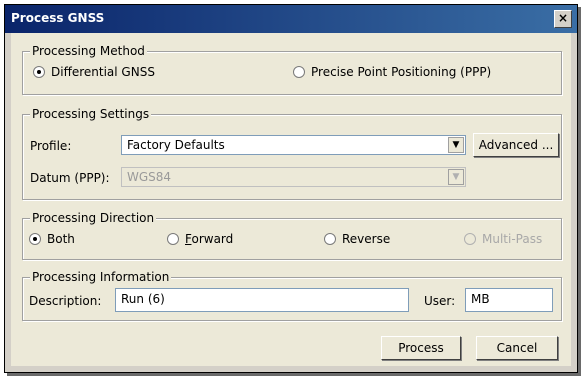 The width and height of the screenshot is (582, 377). Describe the element at coordinates (366, 239) in the screenshot. I see `radio-reverse-label: Reverse` at that location.